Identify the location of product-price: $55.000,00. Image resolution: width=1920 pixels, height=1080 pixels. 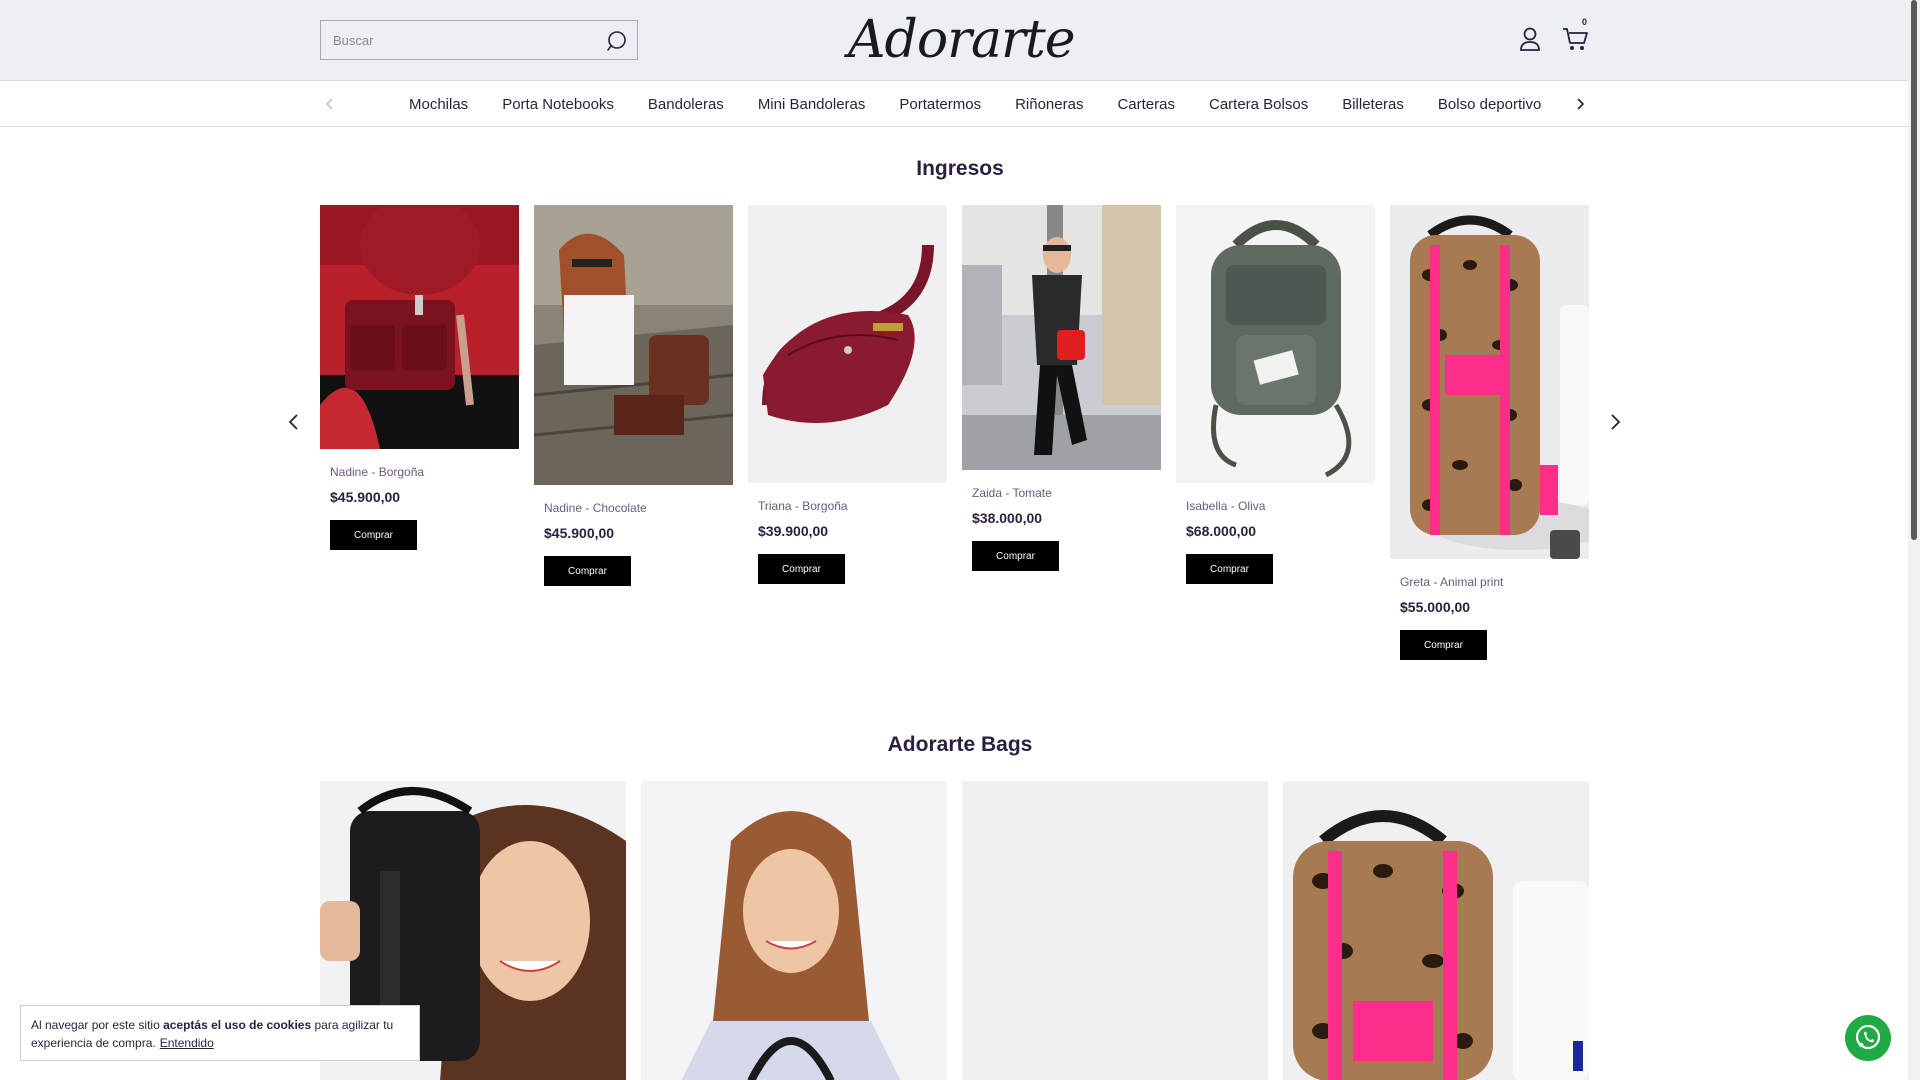
(1435, 607).